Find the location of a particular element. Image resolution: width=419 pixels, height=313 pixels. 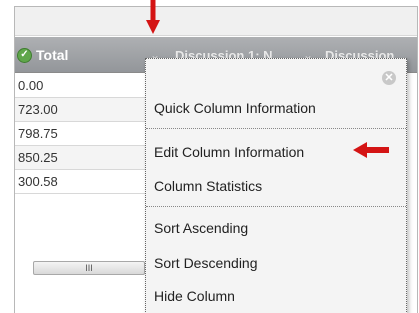

menu-item-hide-column: Hide Column is located at coordinates (276, 296).